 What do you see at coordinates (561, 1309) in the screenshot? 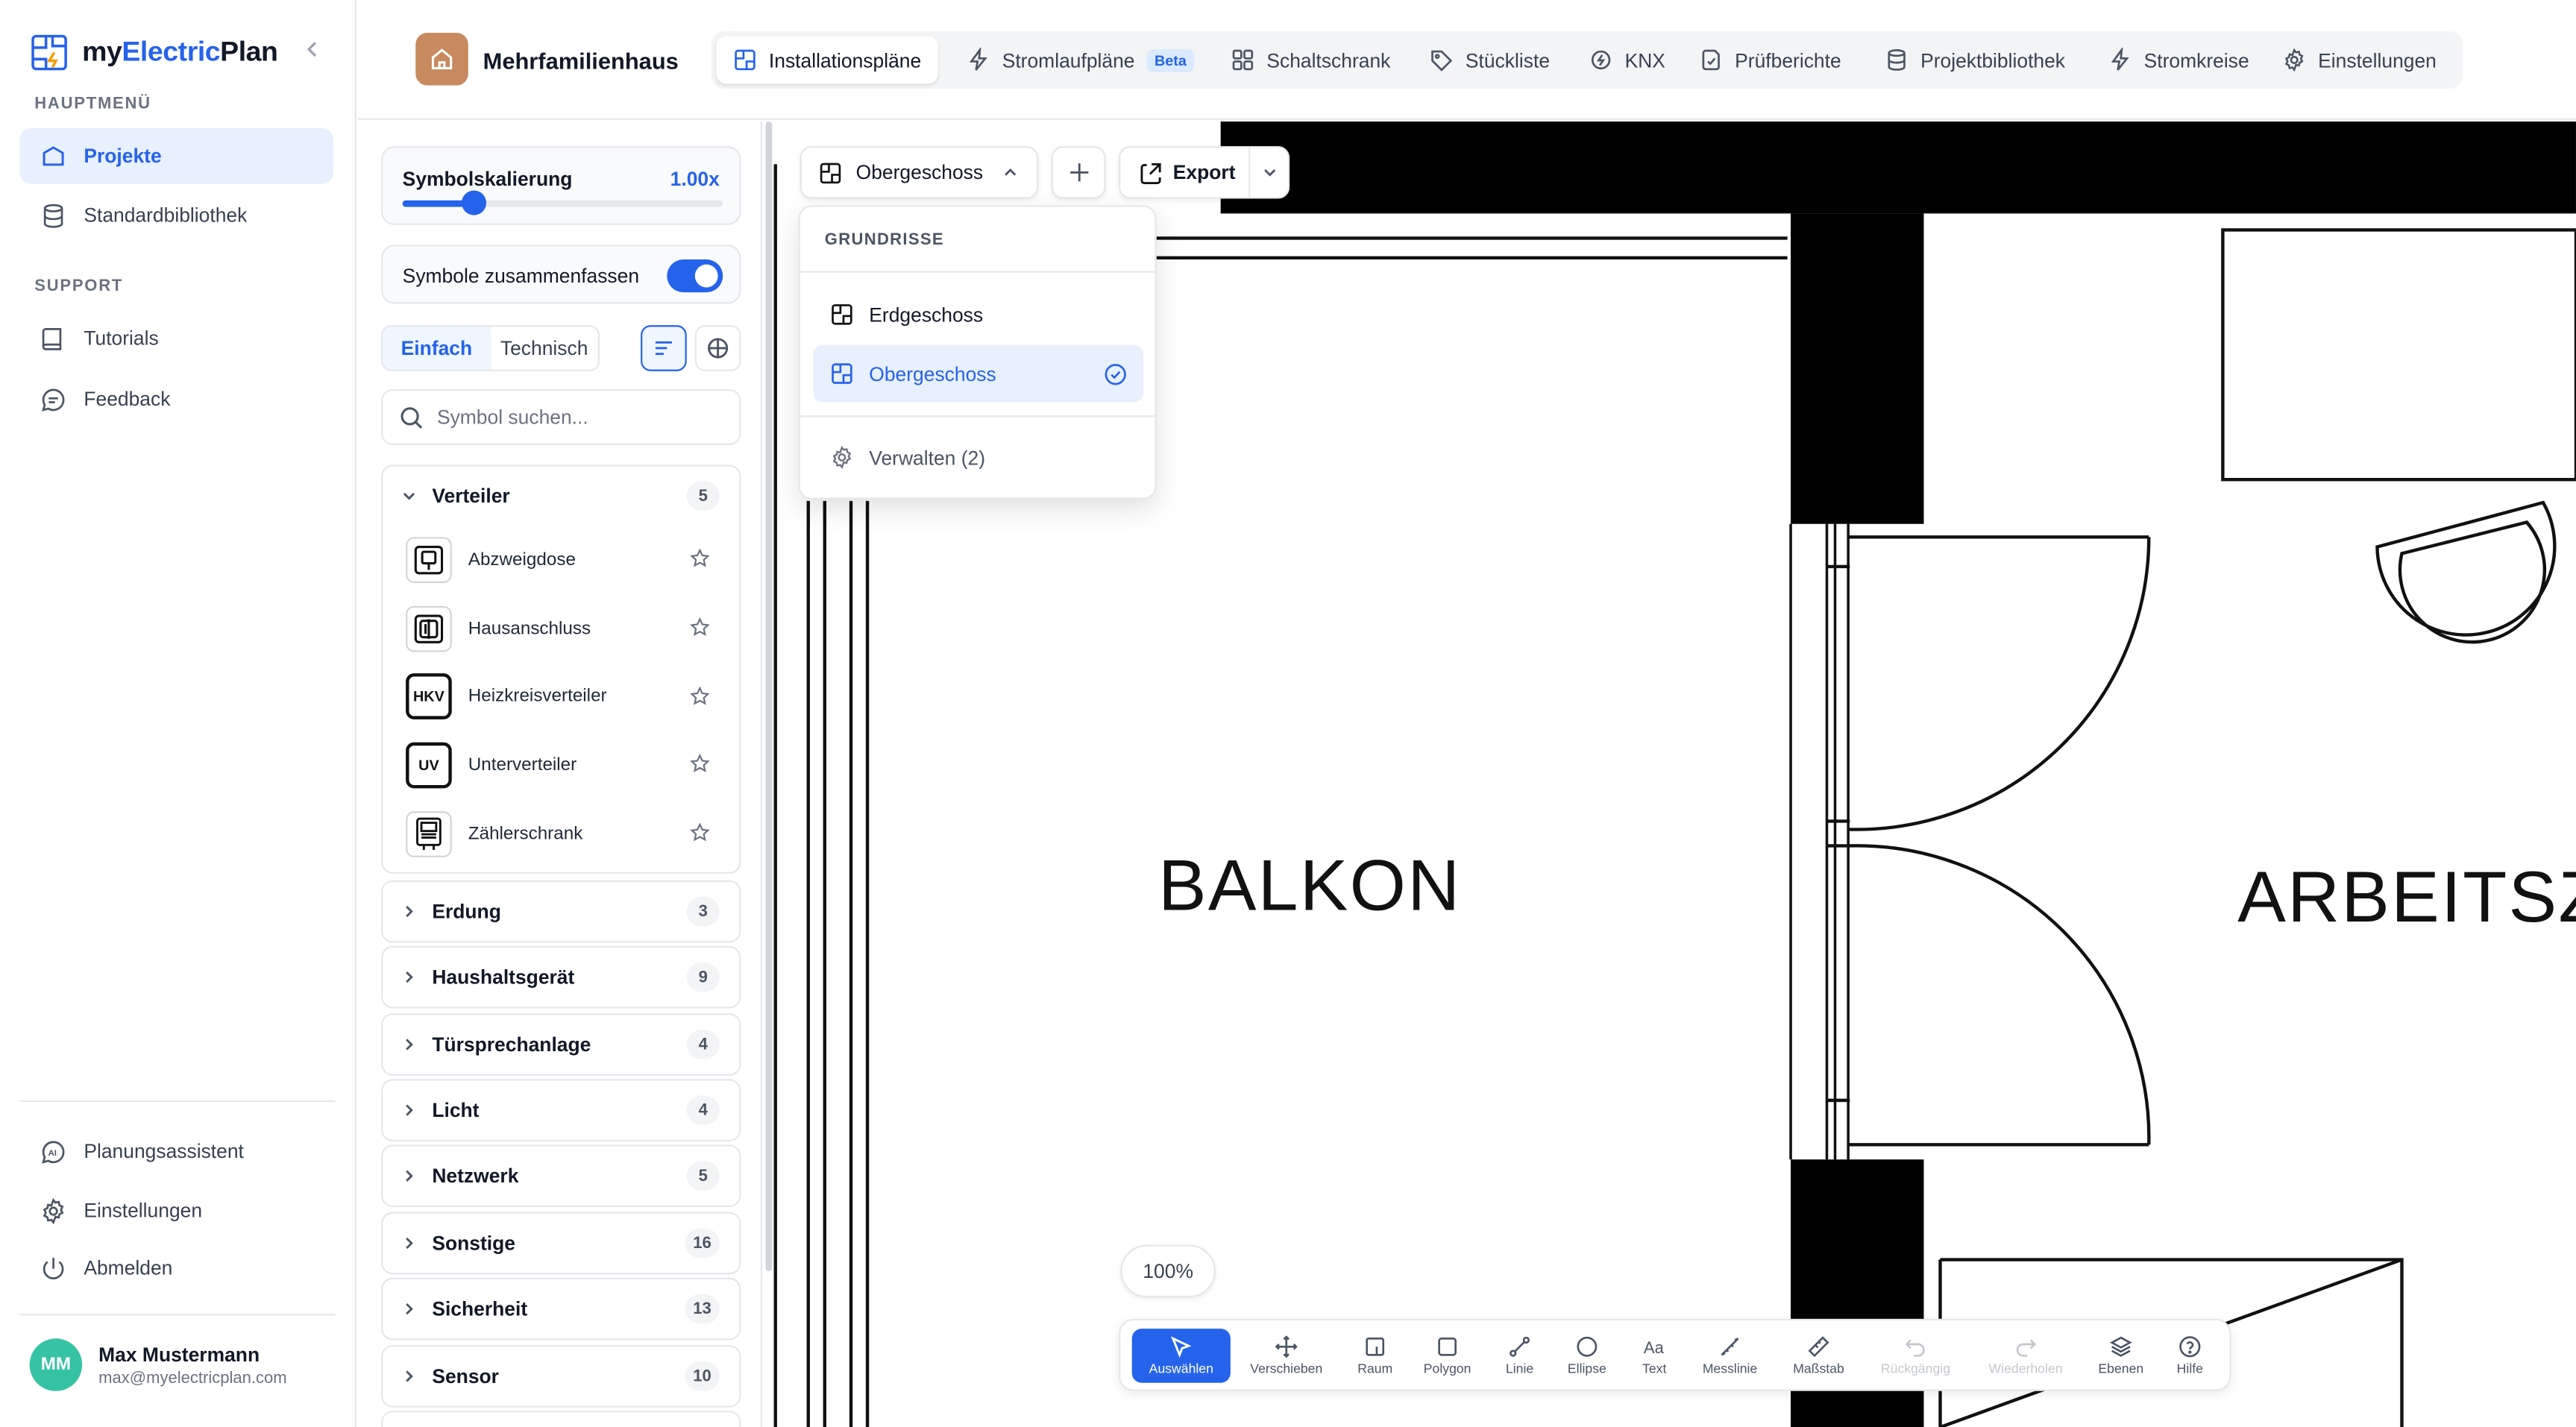
I see `group-sicherheit: Sicherheit 13` at bounding box center [561, 1309].